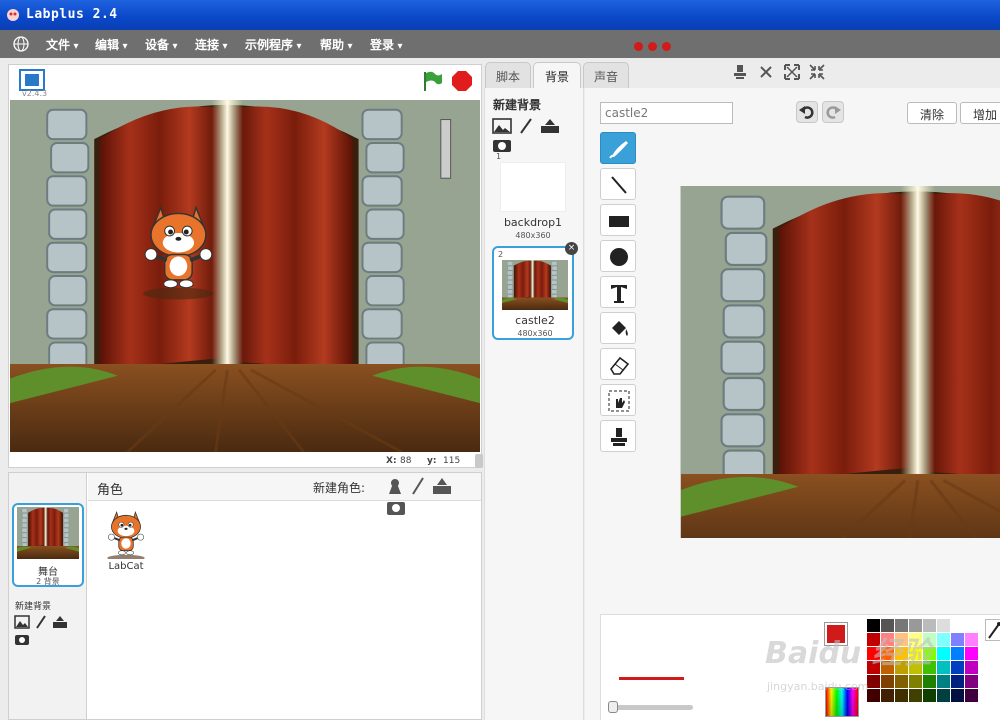 The image size is (1000, 720). I want to click on tab-scripts: 脚本, so click(508, 75).